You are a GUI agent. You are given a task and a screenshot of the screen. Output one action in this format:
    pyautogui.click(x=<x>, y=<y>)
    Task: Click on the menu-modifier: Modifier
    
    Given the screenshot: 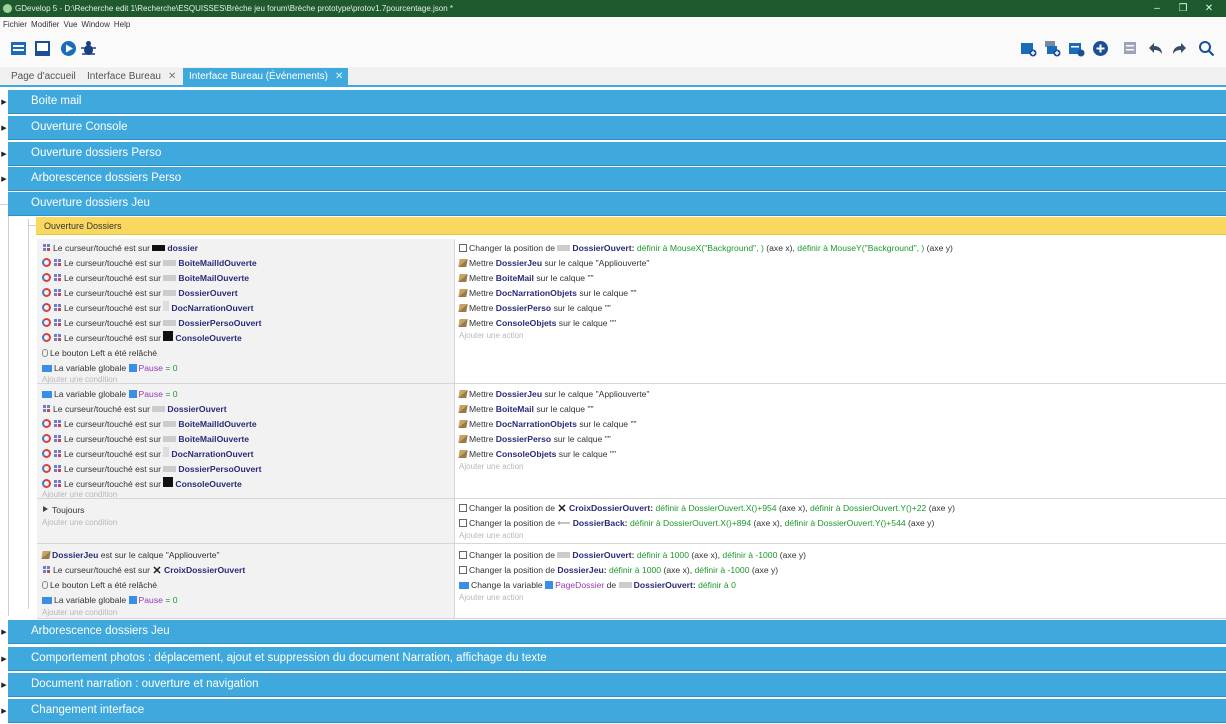 What is the action you would take?
    pyautogui.click(x=45, y=24)
    